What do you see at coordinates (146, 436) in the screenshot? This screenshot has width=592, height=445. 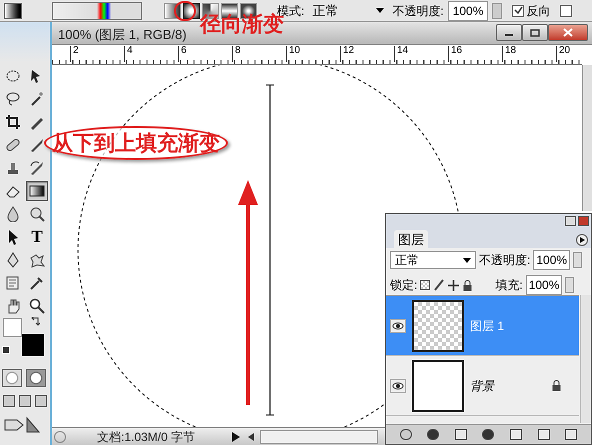 I see `status-text: 文档:1.03M/0 字节` at bounding box center [146, 436].